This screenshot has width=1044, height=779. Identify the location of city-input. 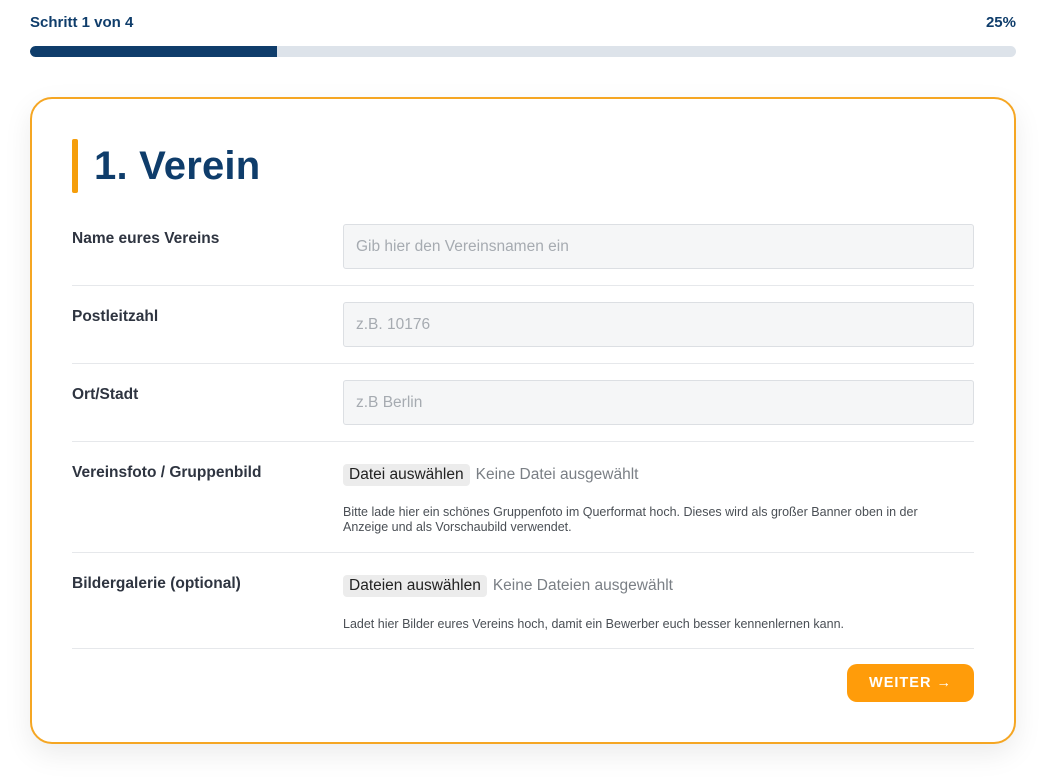
(658, 402).